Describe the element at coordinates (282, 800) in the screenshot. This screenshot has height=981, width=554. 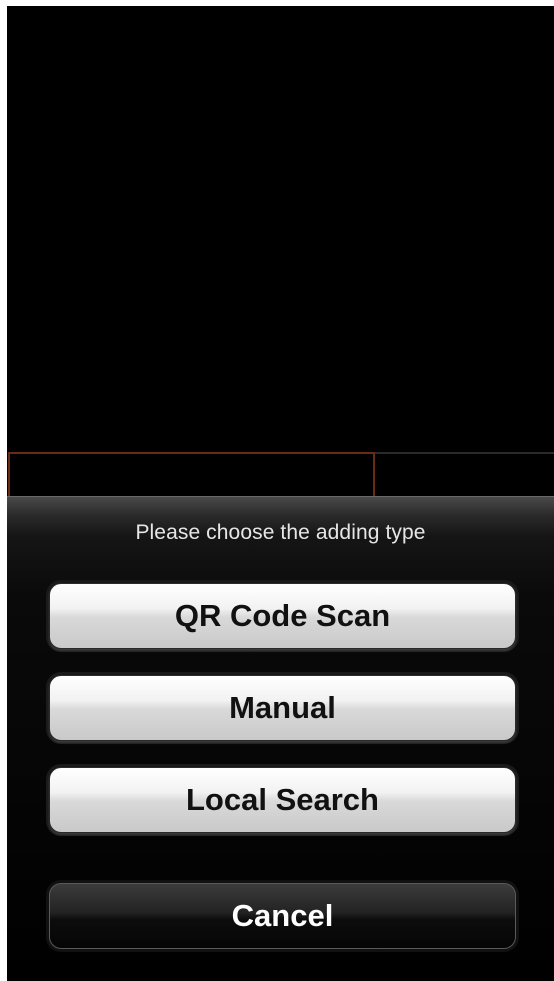
I see `local-search-button: Local Search` at that location.